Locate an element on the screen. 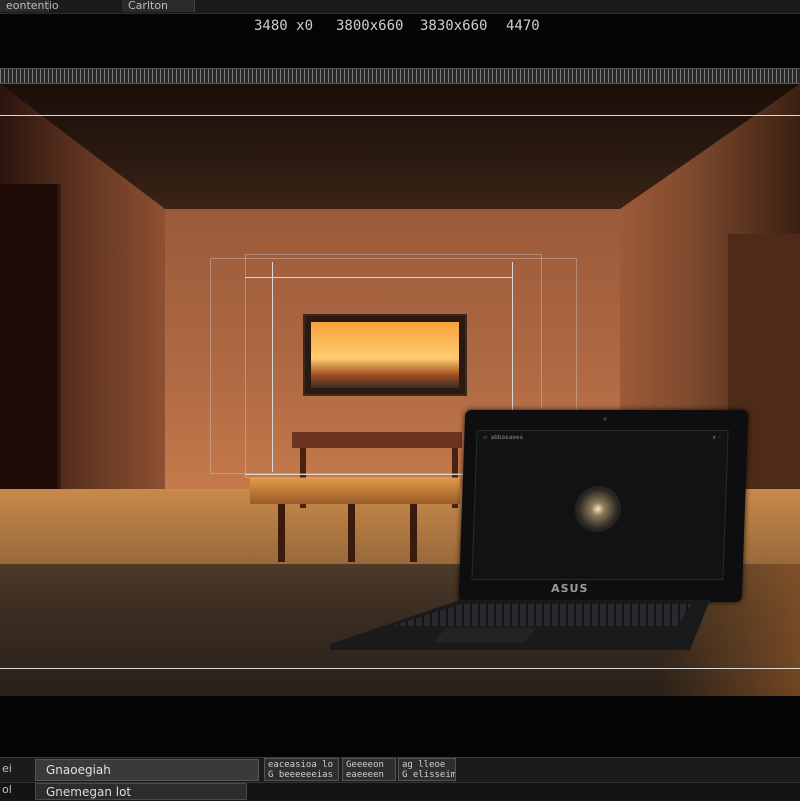 The width and height of the screenshot is (800, 801). readout-1: 3480 x0 is located at coordinates (284, 26).